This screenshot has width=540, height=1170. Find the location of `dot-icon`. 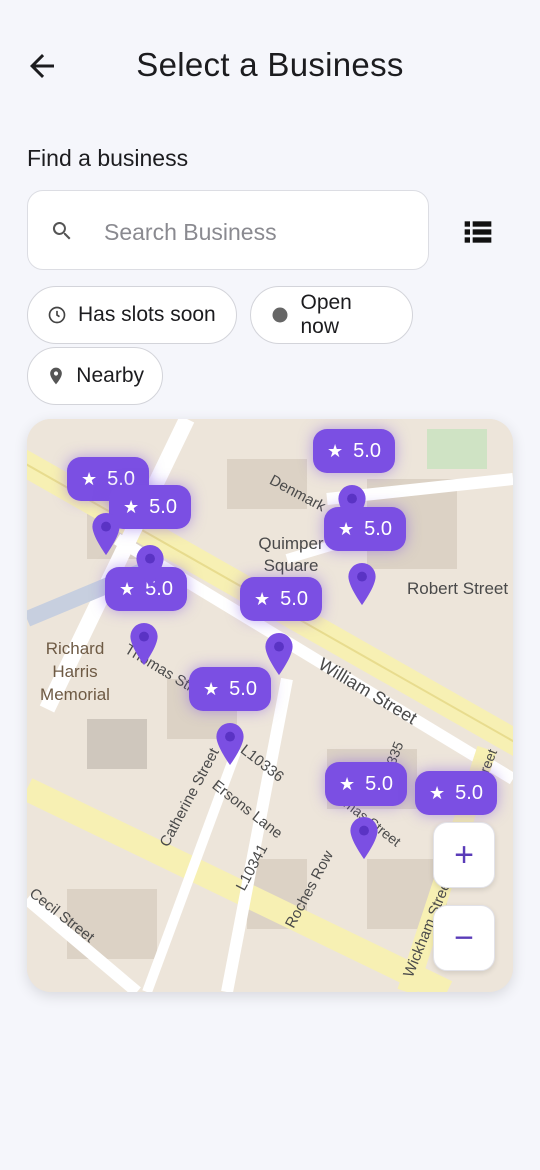

dot-icon is located at coordinates (279, 315).